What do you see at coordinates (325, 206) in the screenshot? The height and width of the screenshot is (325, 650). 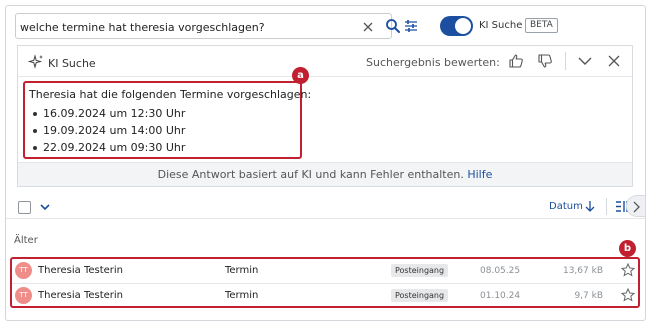 I see `list-toolbar: Datum` at bounding box center [325, 206].